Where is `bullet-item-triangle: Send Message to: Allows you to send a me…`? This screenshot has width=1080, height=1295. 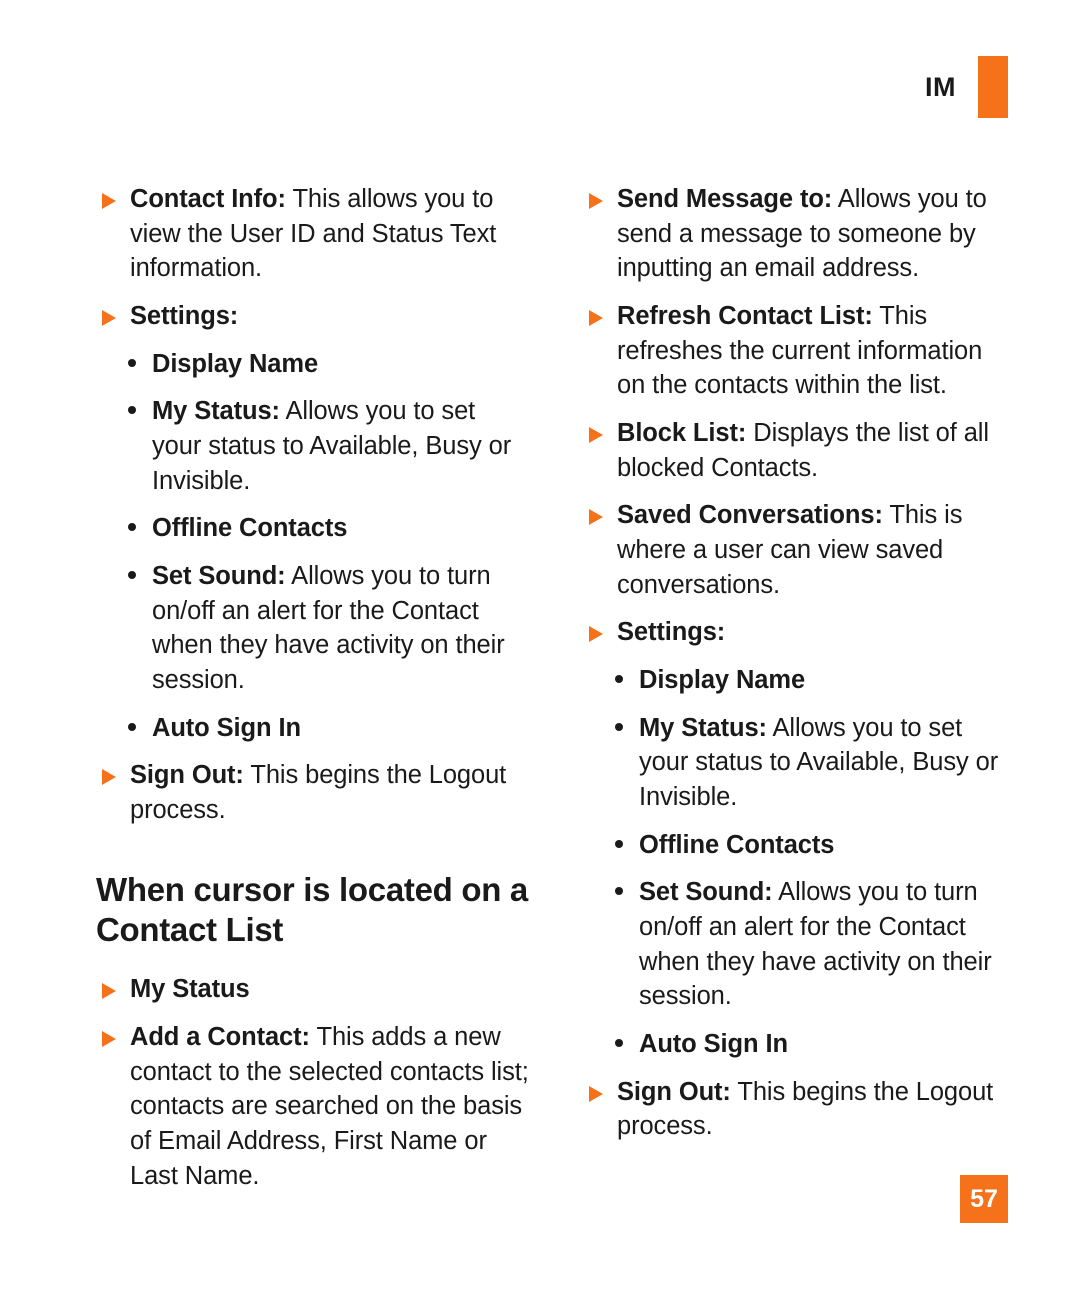 bullet-item-triangle: Send Message to: Allows you to send a me… is located at coordinates (799, 234).